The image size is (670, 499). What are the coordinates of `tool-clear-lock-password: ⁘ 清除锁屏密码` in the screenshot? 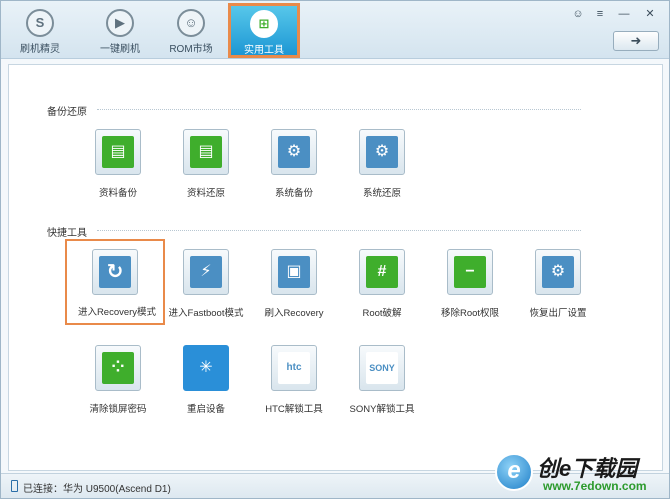 It's located at (118, 386).